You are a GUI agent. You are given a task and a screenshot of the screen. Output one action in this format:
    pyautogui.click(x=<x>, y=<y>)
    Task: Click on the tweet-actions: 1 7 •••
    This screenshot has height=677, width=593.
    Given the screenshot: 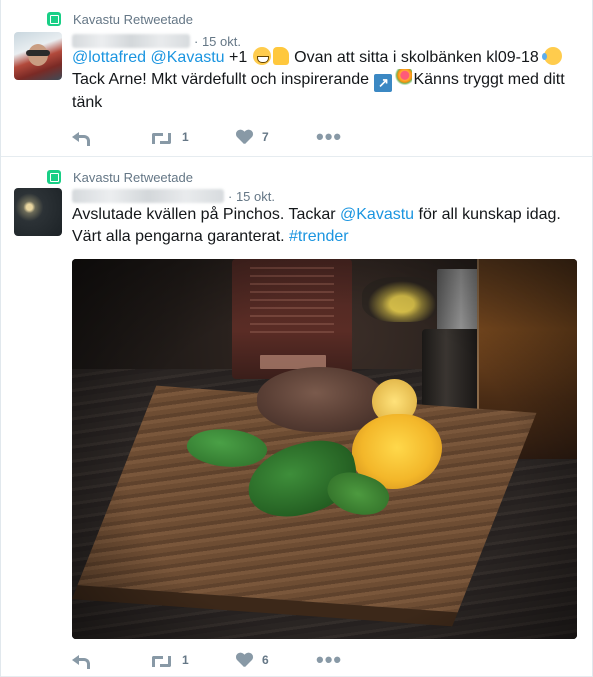 What is the action you would take?
    pyautogui.click(x=207, y=137)
    